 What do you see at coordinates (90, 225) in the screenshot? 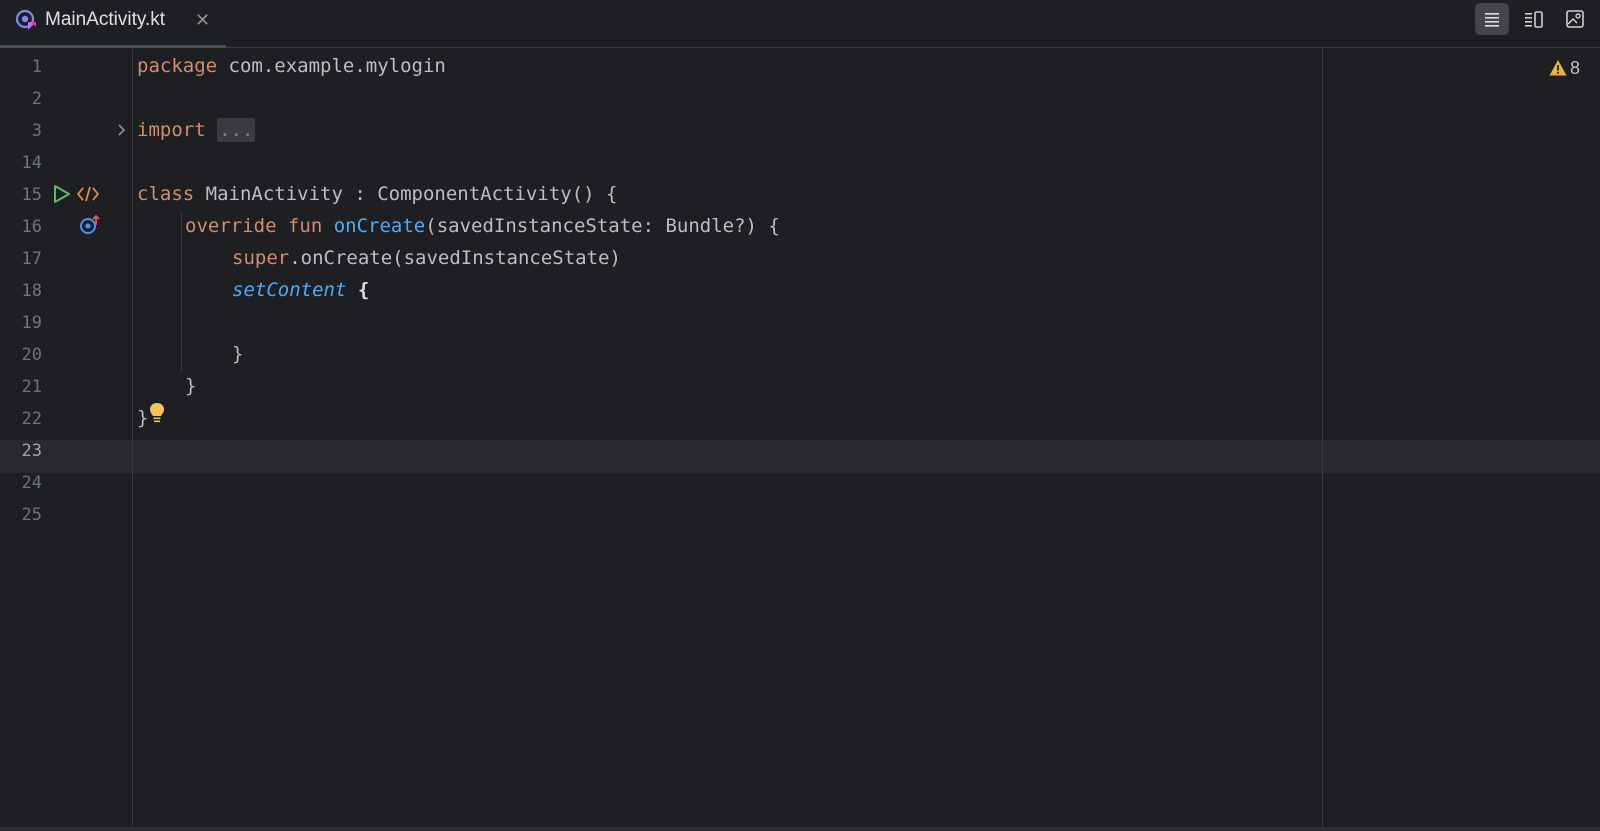
I see `override-icon` at bounding box center [90, 225].